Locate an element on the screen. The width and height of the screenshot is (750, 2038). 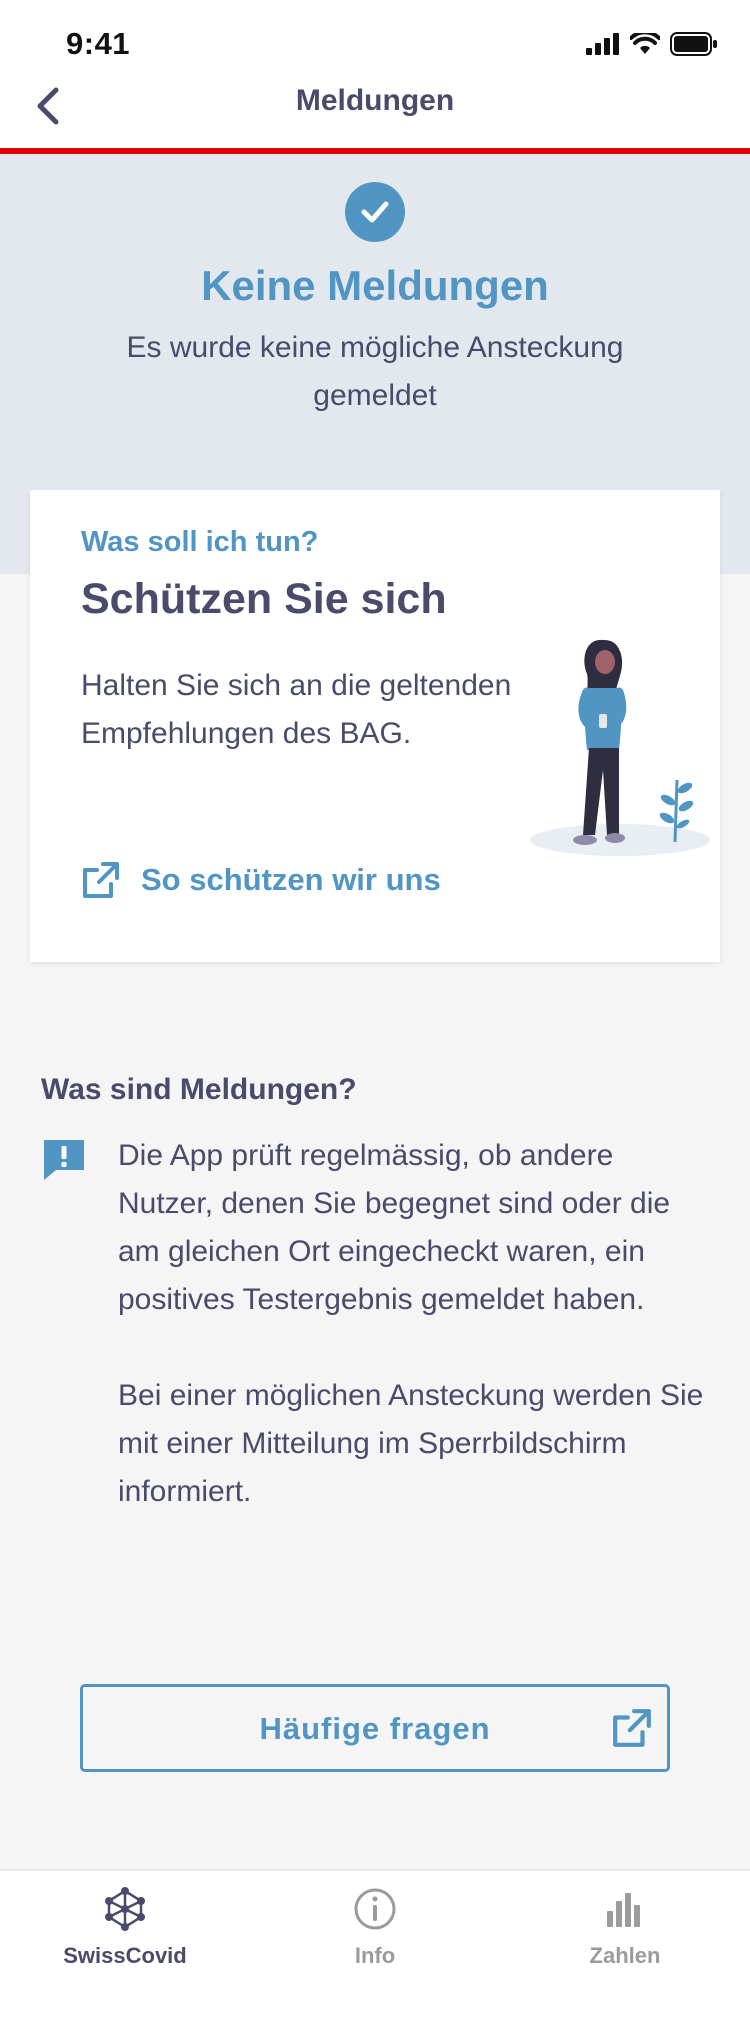
tab-label: Info is located at coordinates (375, 1955).